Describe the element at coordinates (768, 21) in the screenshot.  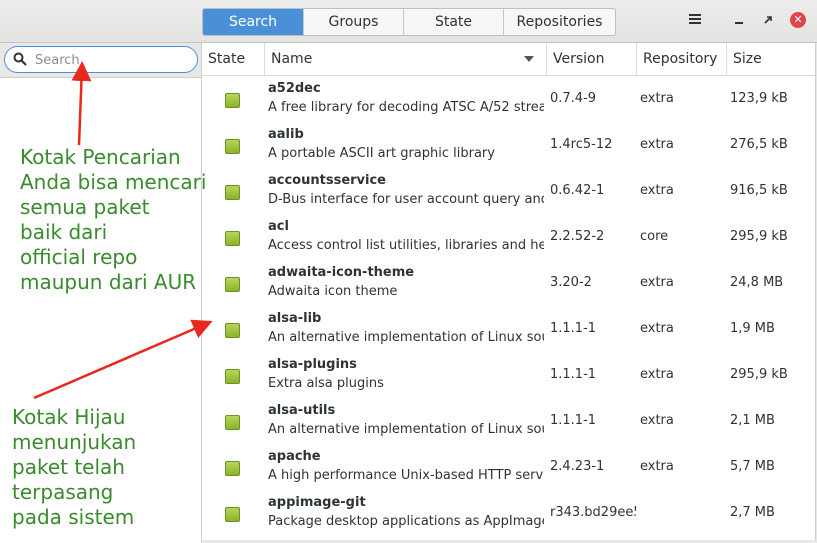
I see `maximize-icon` at that location.